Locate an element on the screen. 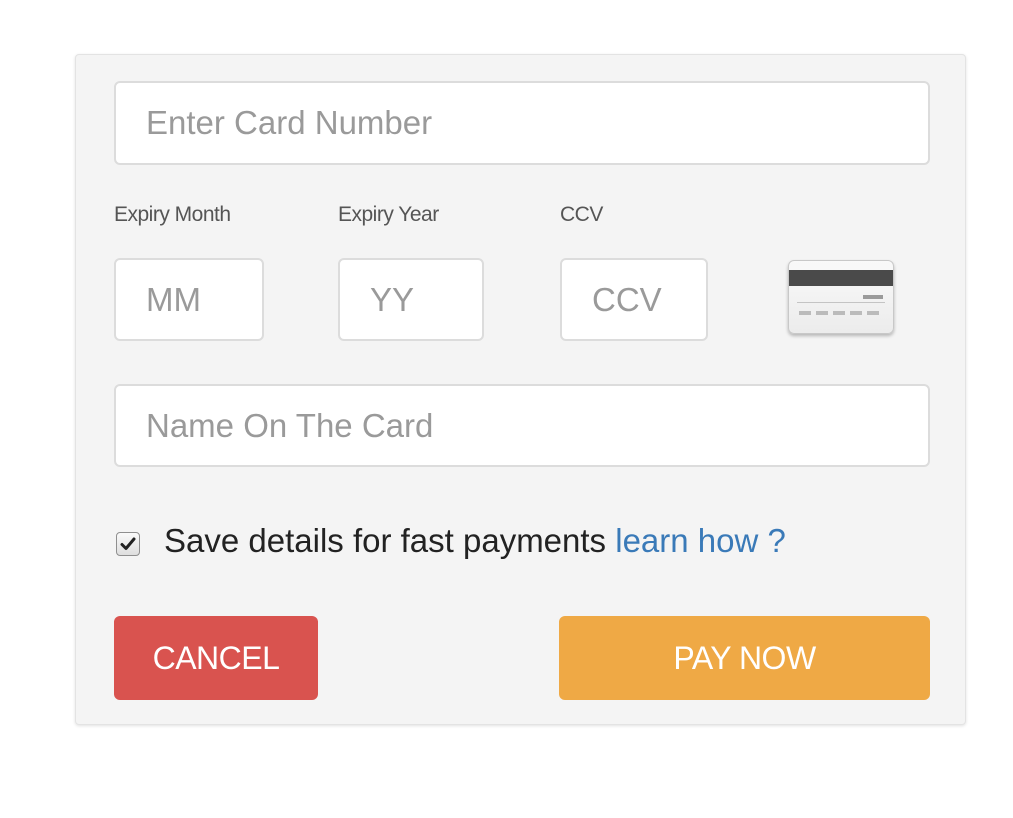 This screenshot has width=1013, height=818. expiry-month-label: Expiry Month is located at coordinates (172, 214).